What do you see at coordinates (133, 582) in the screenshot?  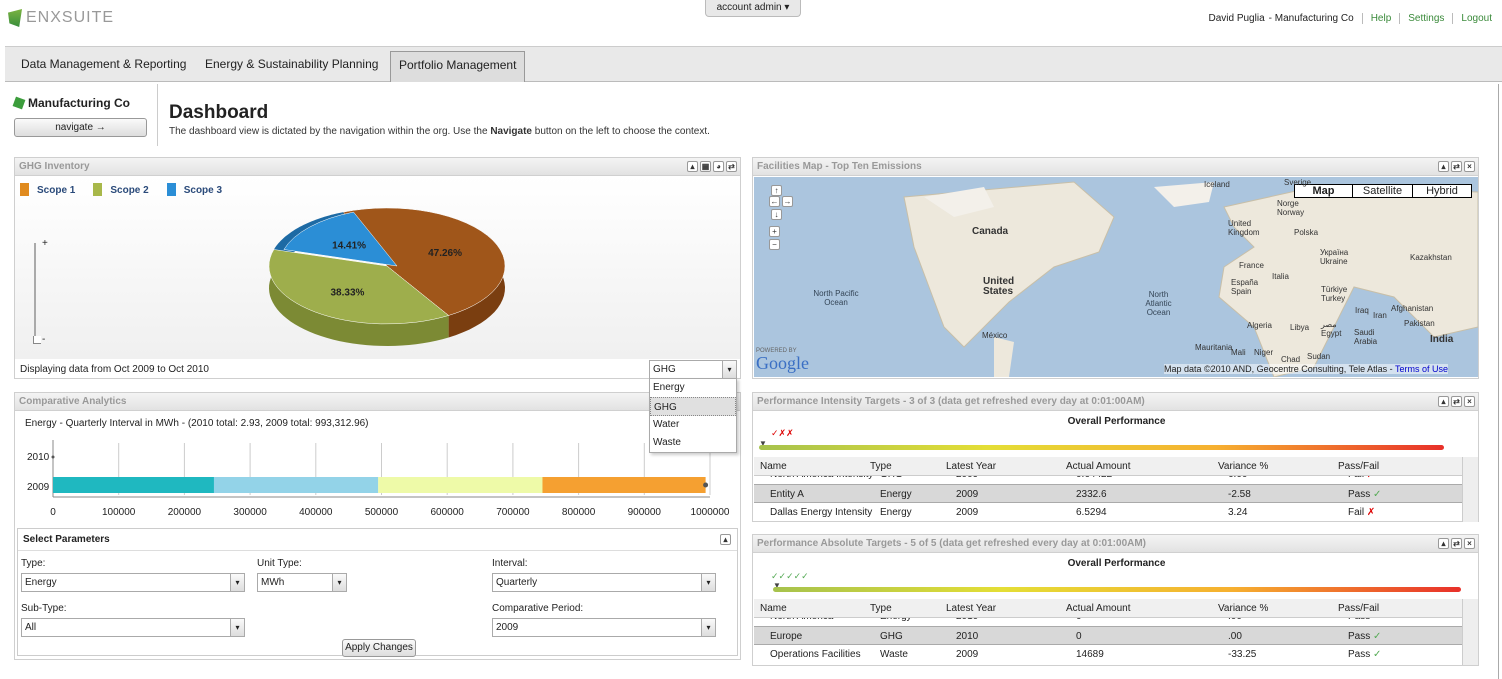 I see `type-select: Energy ▾` at bounding box center [133, 582].